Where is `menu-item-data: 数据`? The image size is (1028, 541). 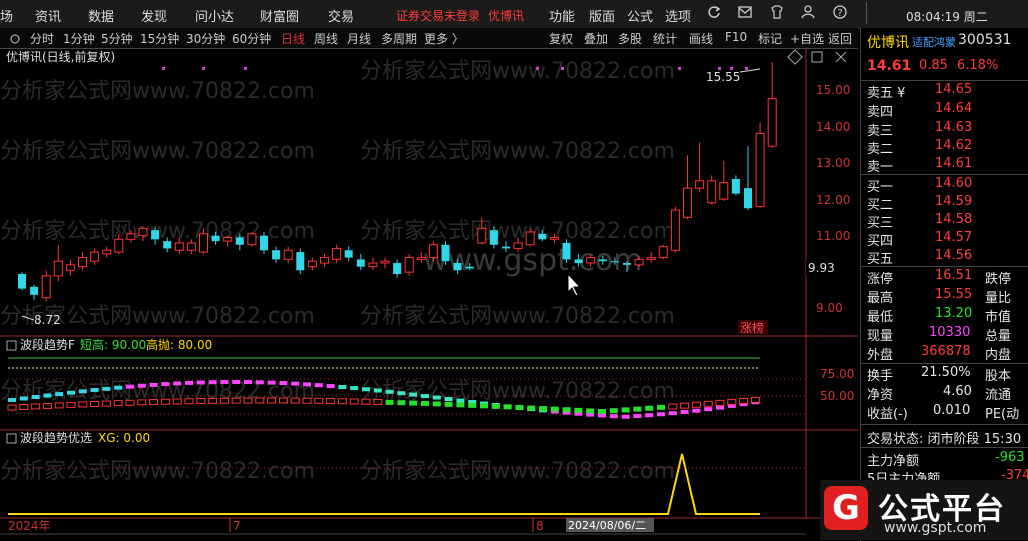
menu-item-data: 数据 is located at coordinates (101, 15).